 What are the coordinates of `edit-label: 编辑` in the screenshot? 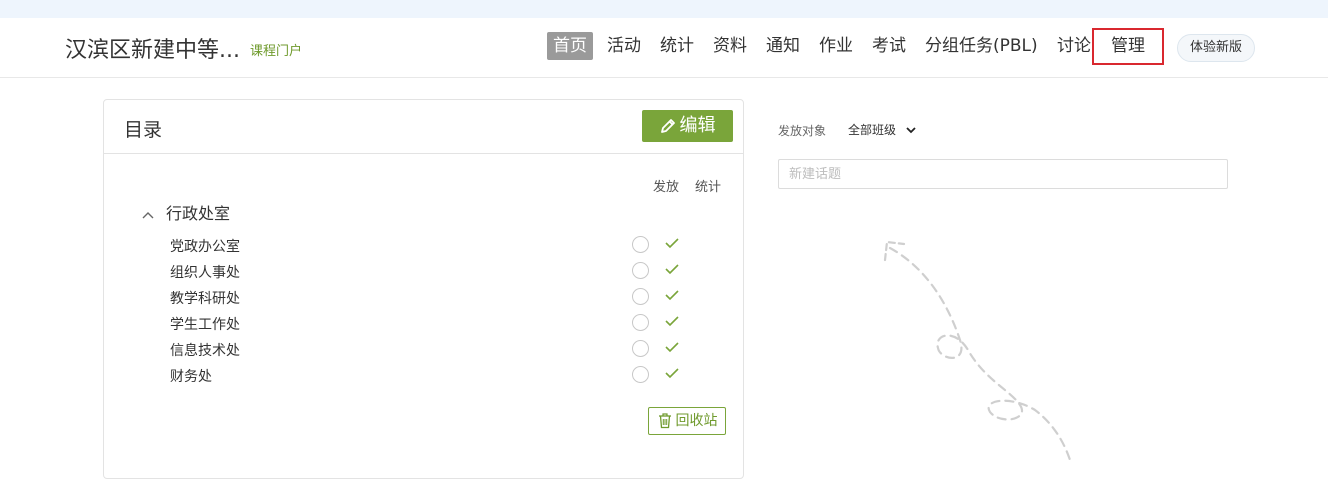 It's located at (697, 125).